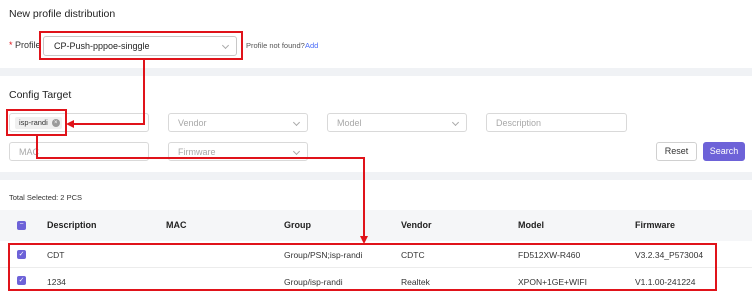  I want to click on description-placeholder: Description, so click(519, 123).